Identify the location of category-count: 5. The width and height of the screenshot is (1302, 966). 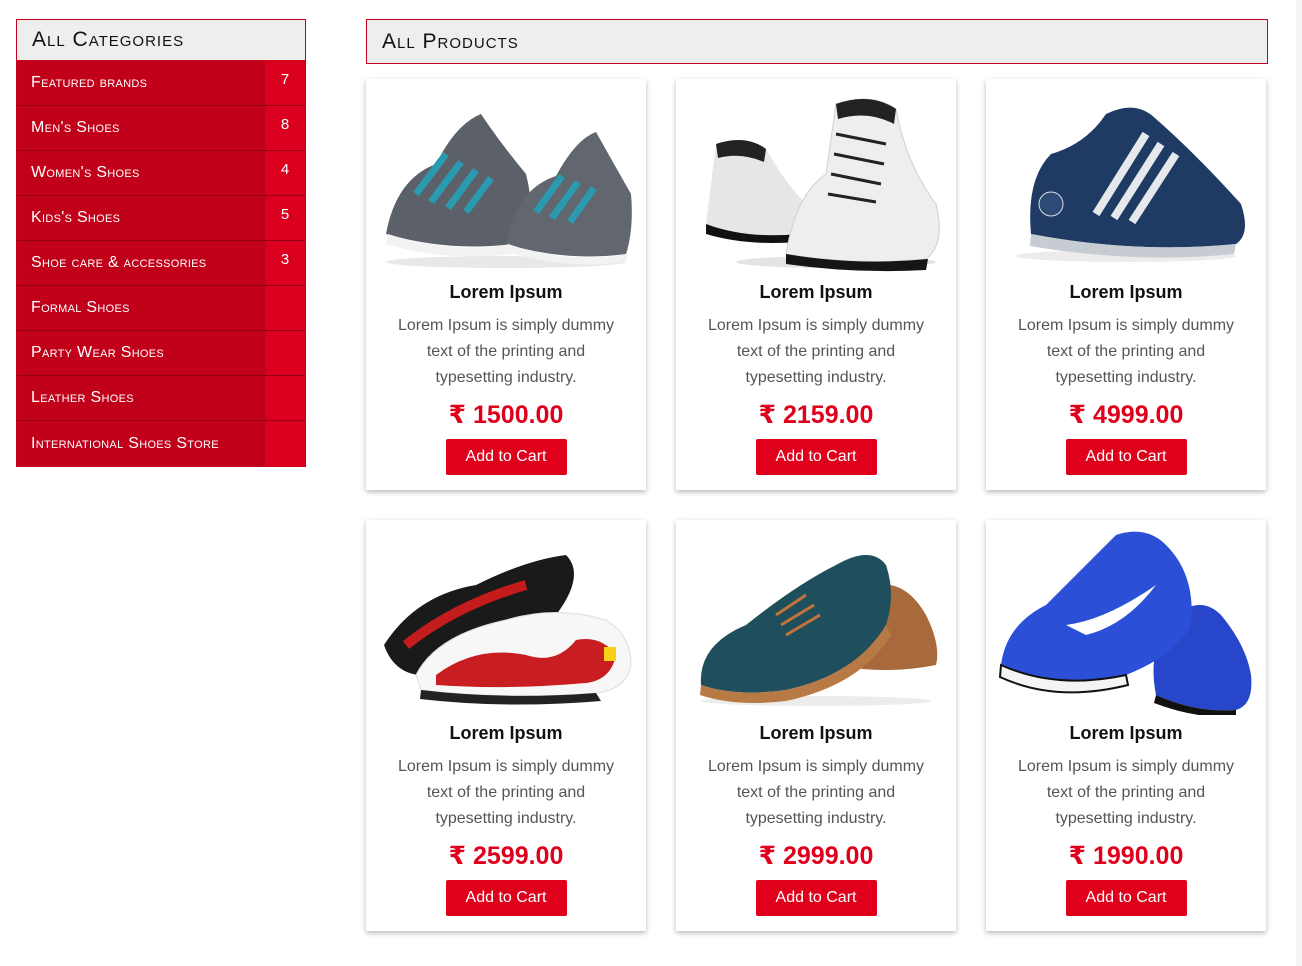
(285, 218).